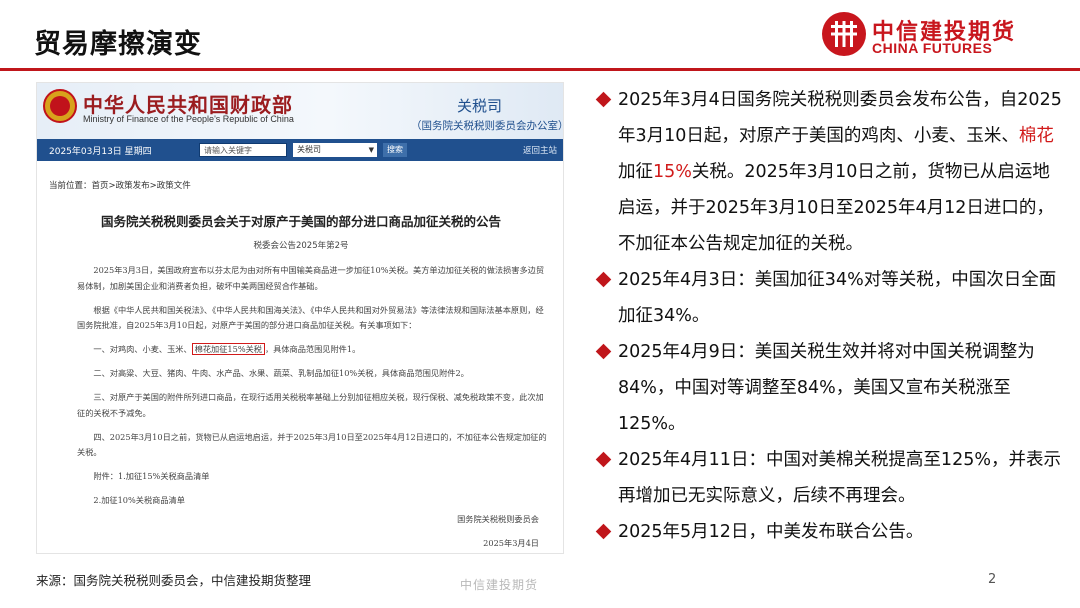 Image resolution: width=1080 pixels, height=608 pixels. What do you see at coordinates (309, 149) in the screenshot?
I see `department-select-value: 关税司` at bounding box center [309, 149].